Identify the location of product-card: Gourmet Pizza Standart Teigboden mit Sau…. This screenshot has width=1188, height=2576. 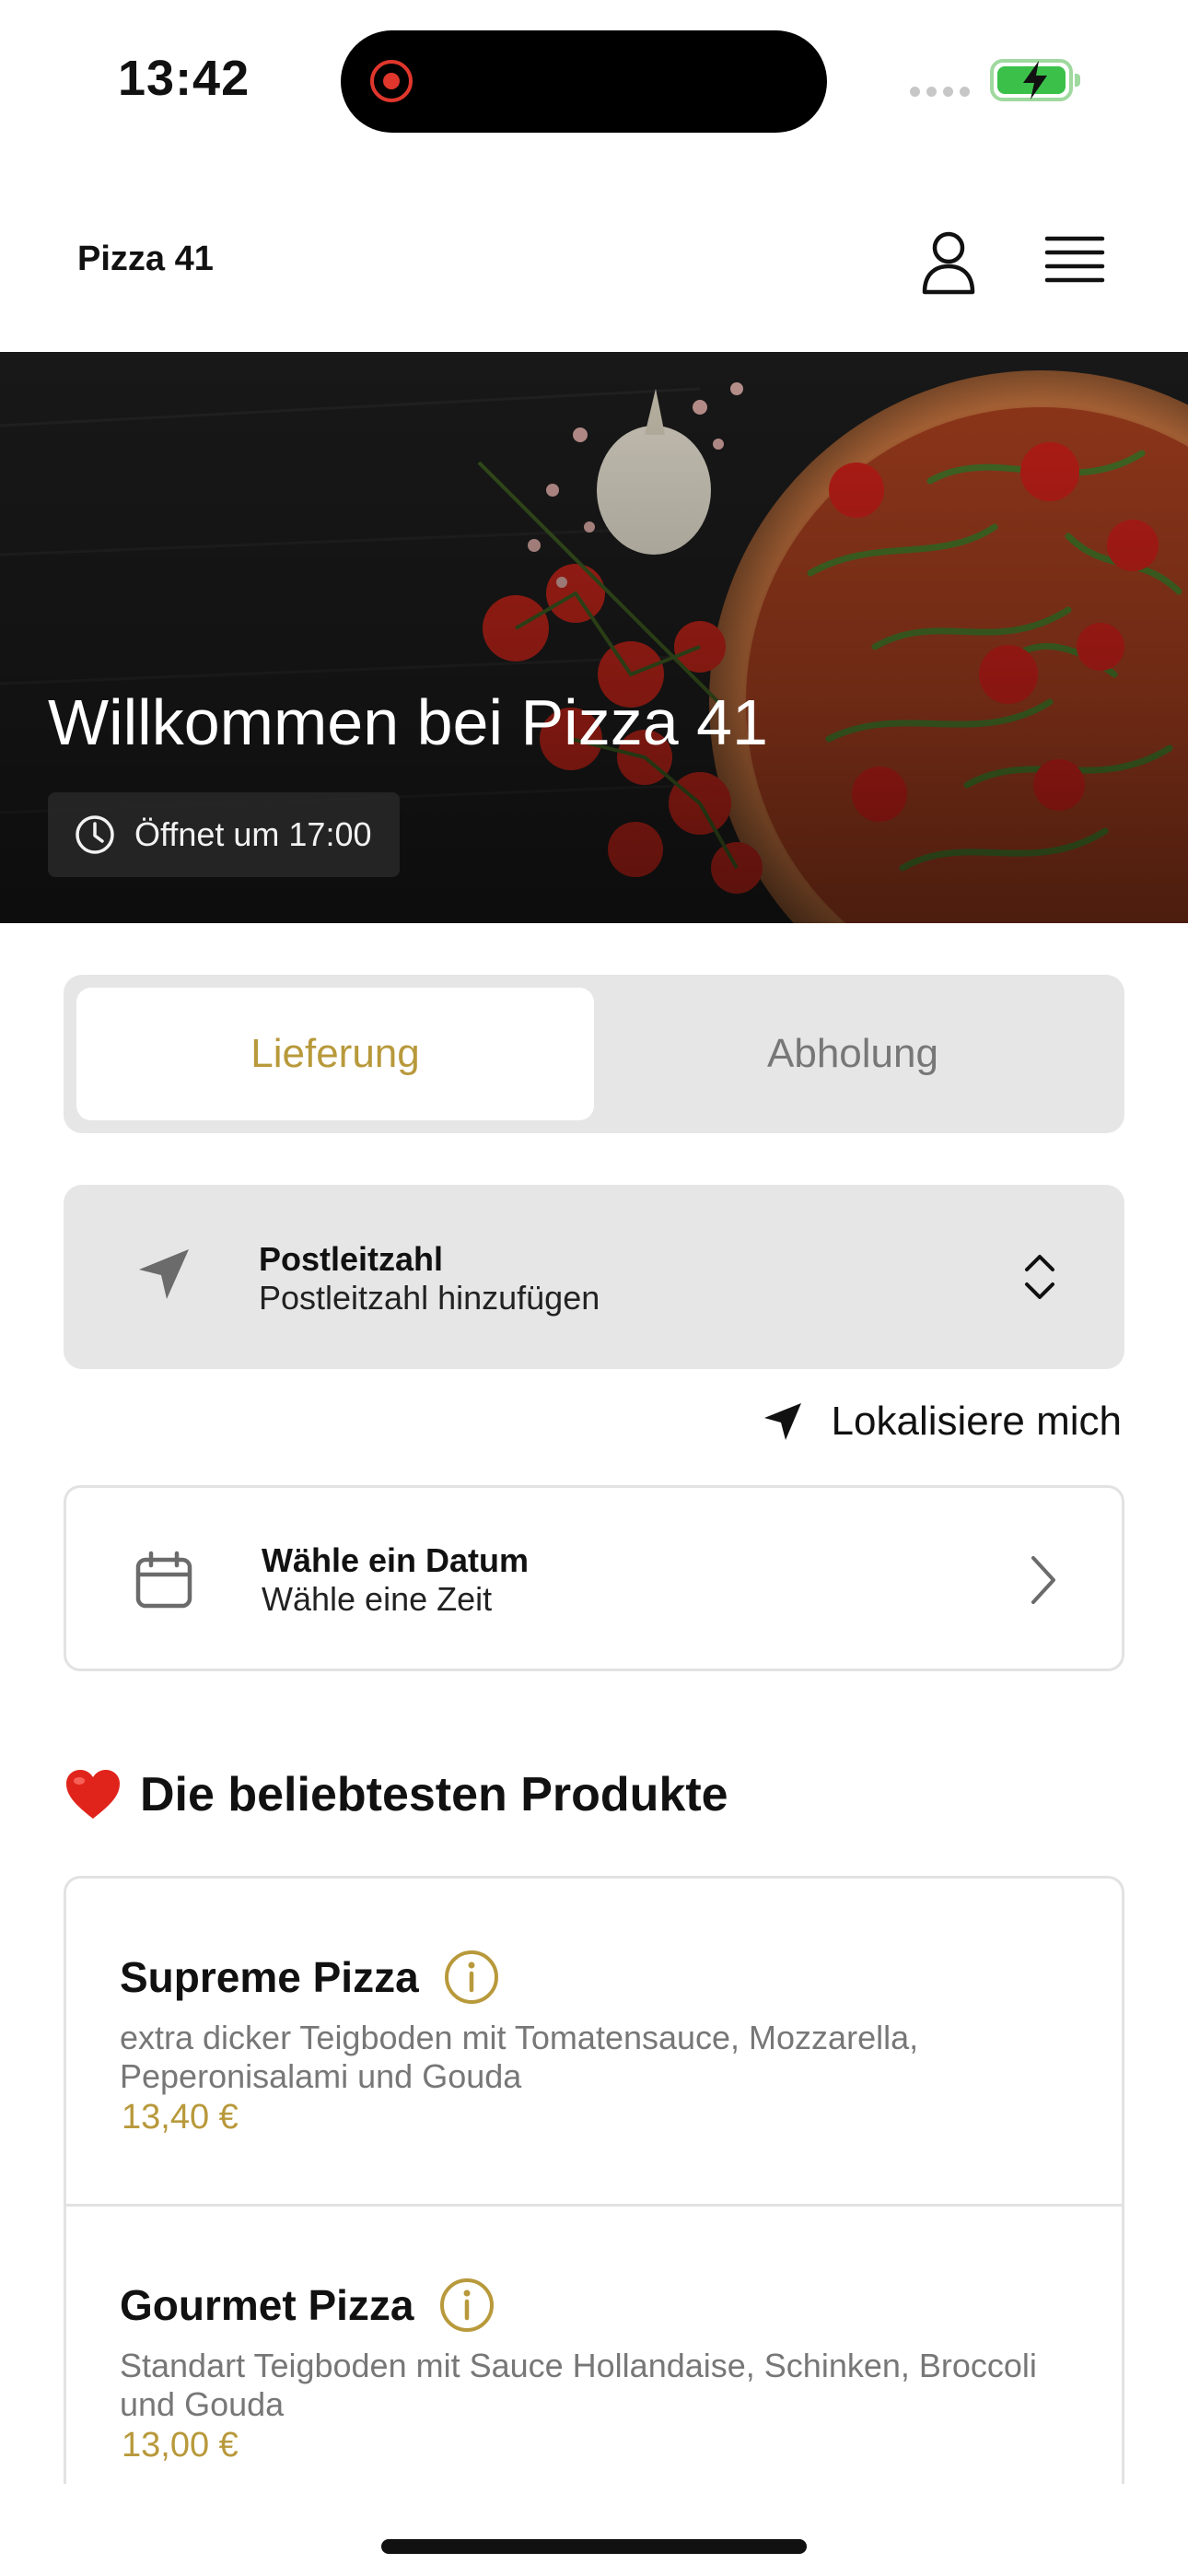
(594, 2345).